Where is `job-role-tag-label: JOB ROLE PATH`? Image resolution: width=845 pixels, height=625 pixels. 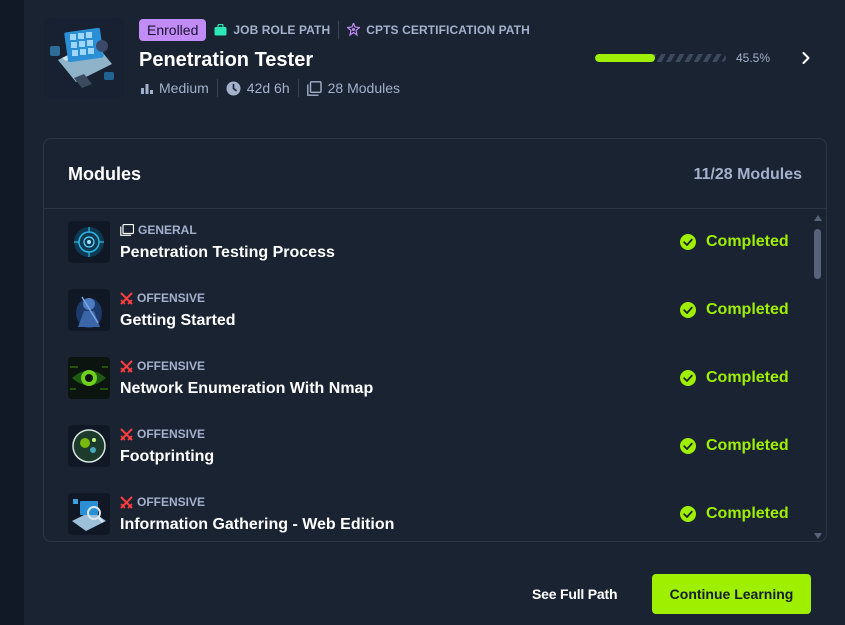
job-role-tag-label: JOB ROLE PATH is located at coordinates (282, 30).